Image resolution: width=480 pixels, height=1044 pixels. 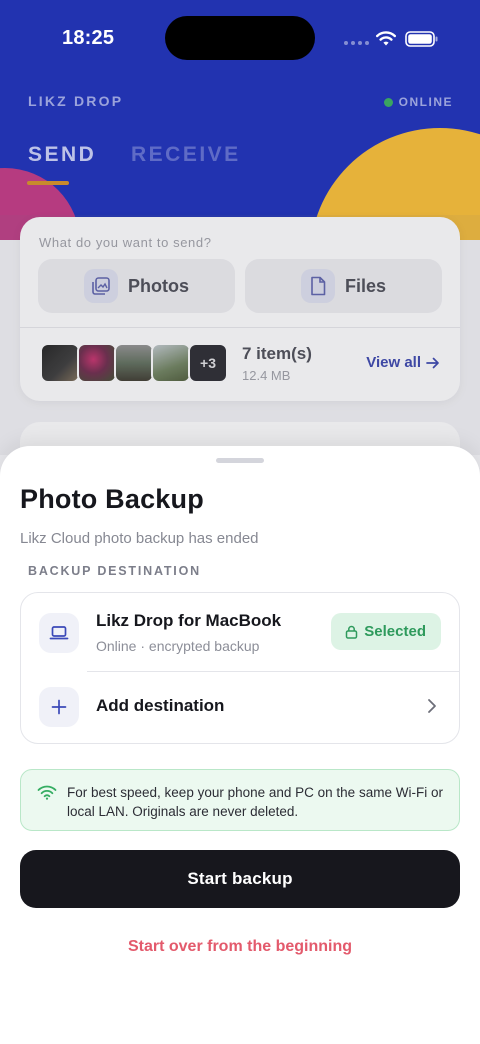 What do you see at coordinates (62, 155) in the screenshot?
I see `tab-send: SEND` at bounding box center [62, 155].